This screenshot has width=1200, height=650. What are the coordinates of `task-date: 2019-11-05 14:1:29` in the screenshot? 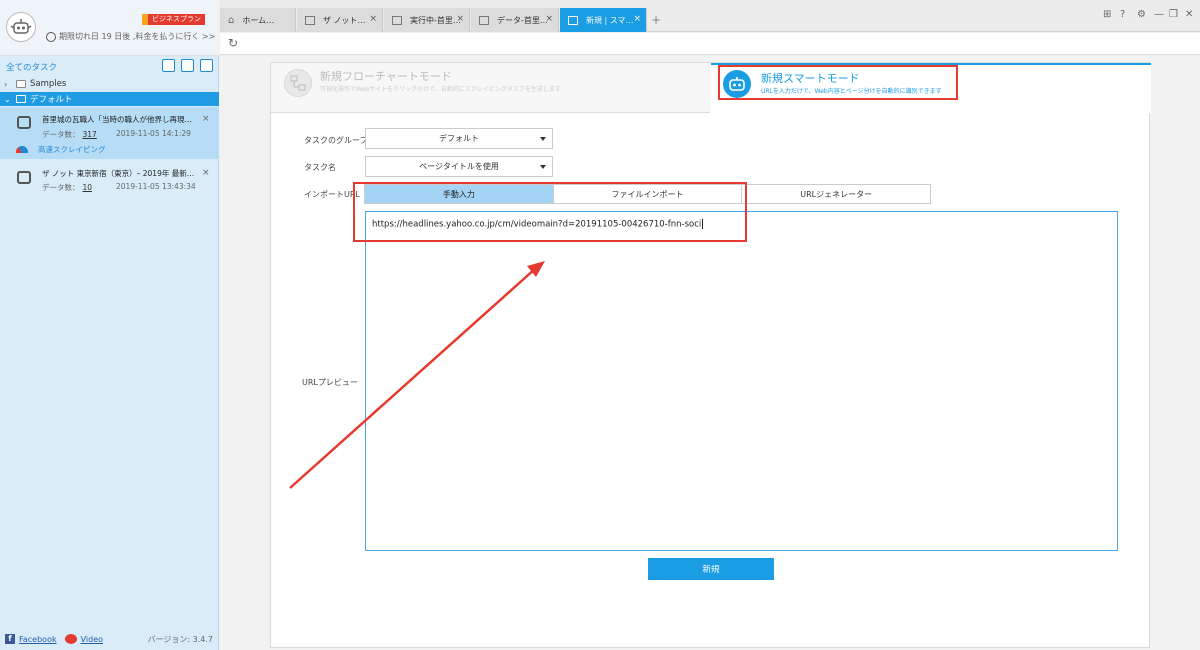 It's located at (153, 133).